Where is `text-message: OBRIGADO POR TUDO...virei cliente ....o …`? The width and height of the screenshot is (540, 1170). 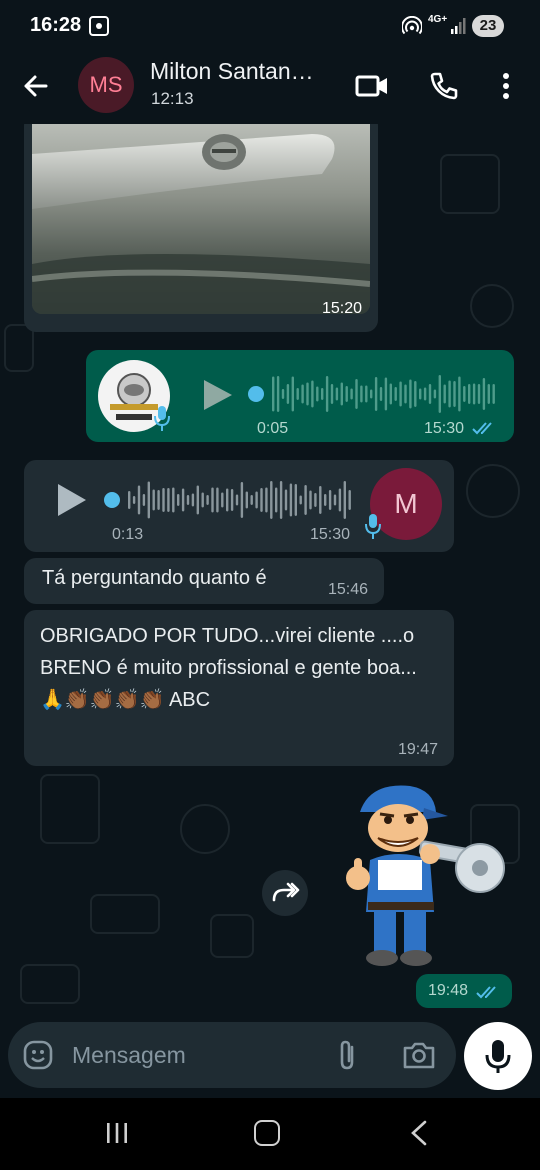
text-message: OBRIGADO POR TUDO...virei cliente ....o … is located at coordinates (239, 688).